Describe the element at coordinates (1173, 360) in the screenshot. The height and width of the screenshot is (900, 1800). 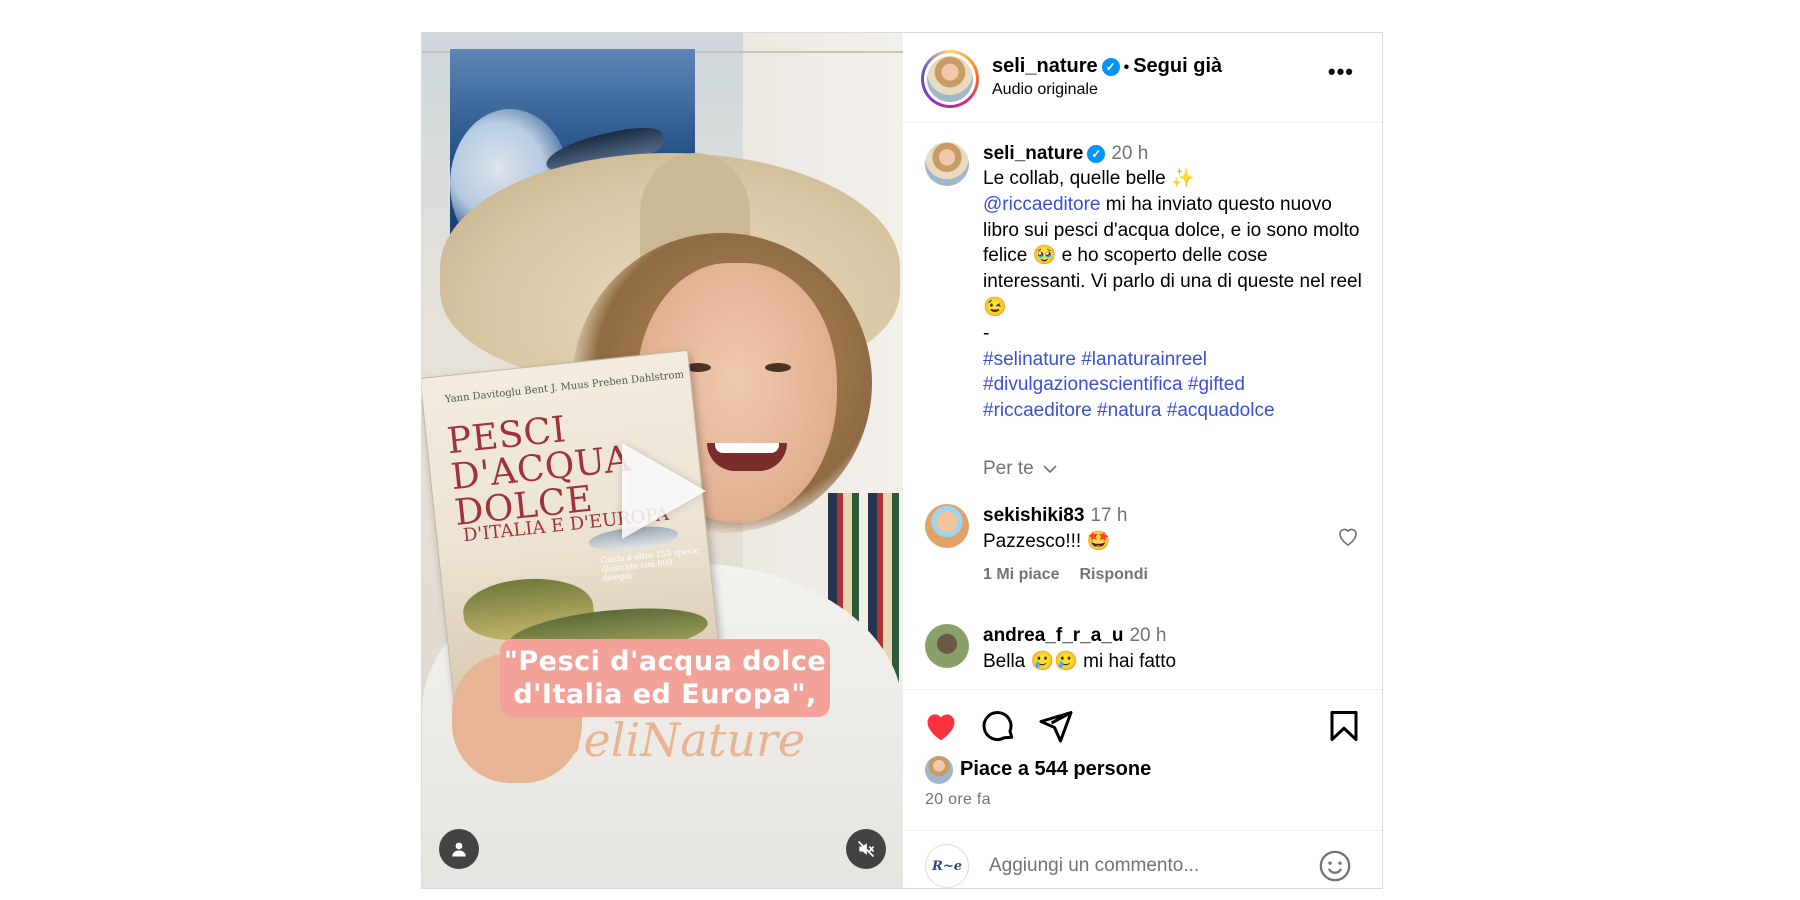
I see `hashtags-line: #selinature #lanaturainreel` at that location.